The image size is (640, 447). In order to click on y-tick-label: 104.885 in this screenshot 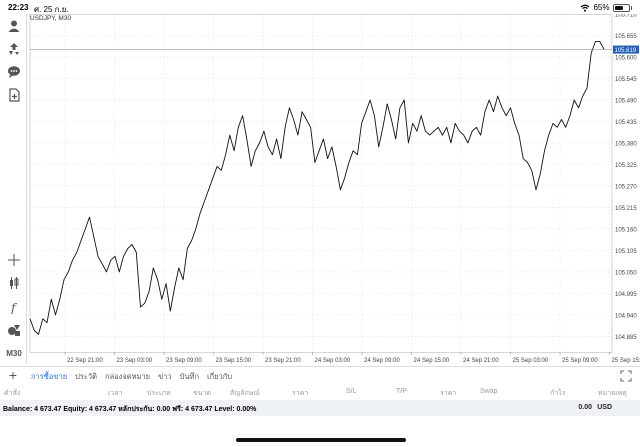, I will do `click(626, 338)`.